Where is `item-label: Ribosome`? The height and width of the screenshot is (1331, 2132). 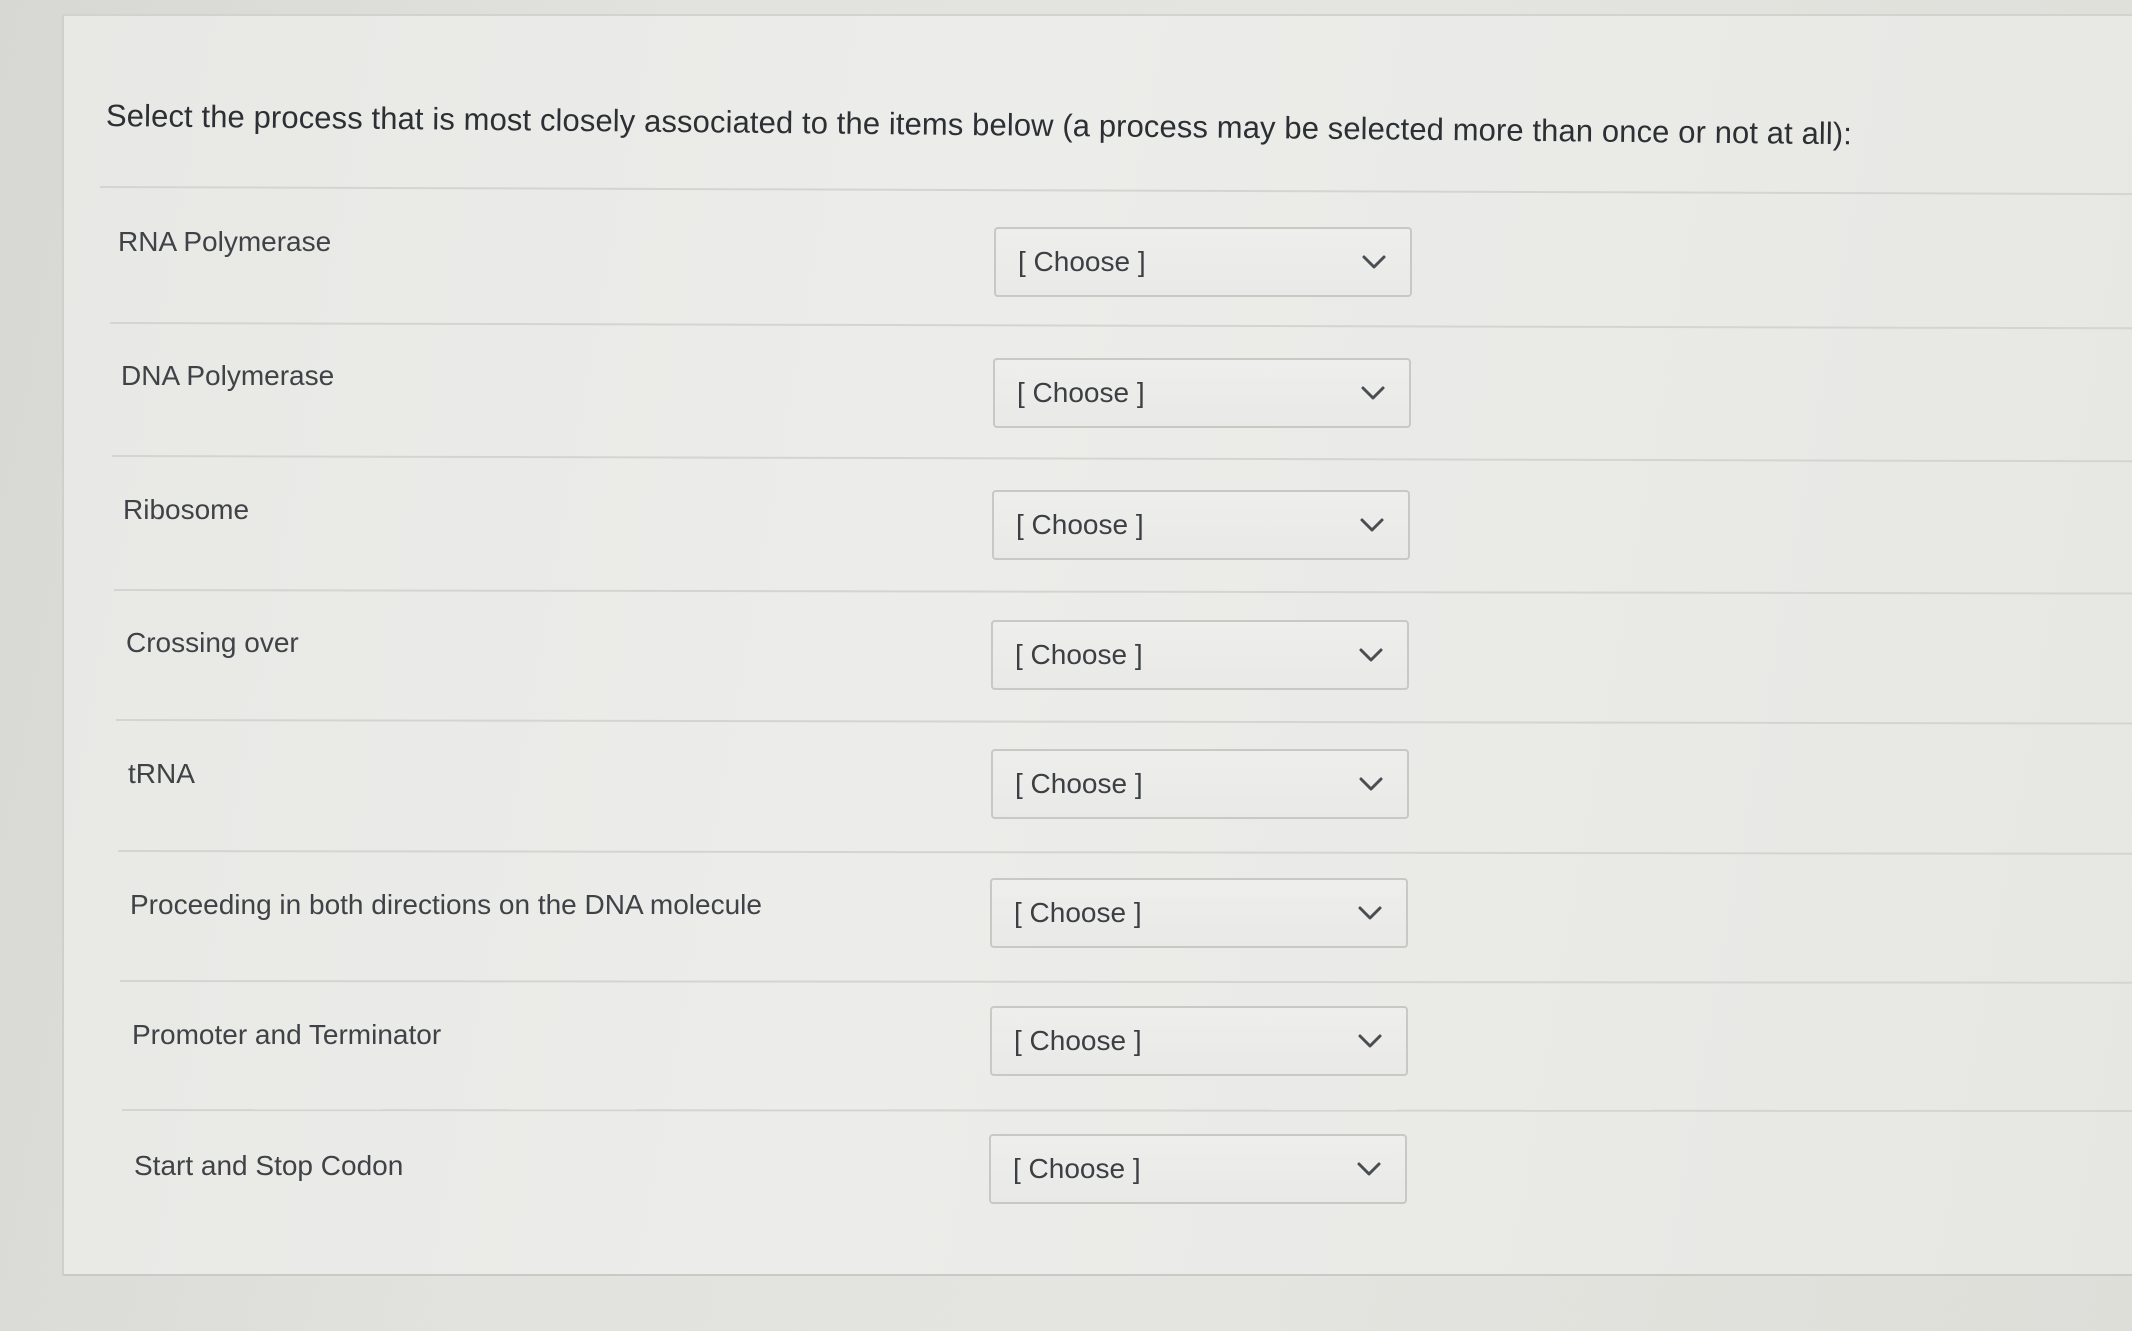 item-label: Ribosome is located at coordinates (186, 509).